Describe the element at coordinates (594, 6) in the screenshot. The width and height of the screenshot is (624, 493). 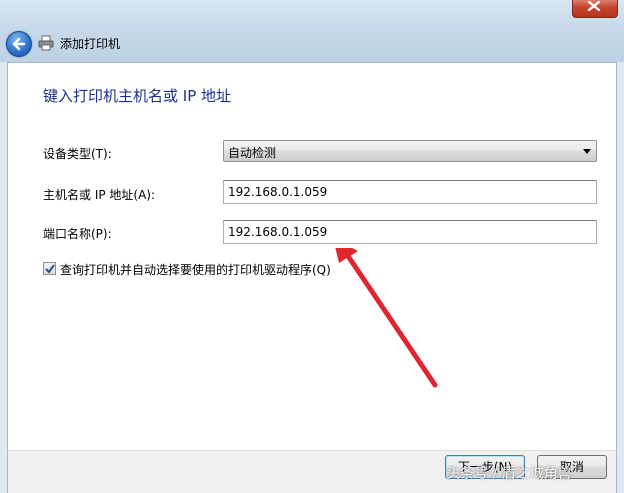
I see `close-icon` at that location.